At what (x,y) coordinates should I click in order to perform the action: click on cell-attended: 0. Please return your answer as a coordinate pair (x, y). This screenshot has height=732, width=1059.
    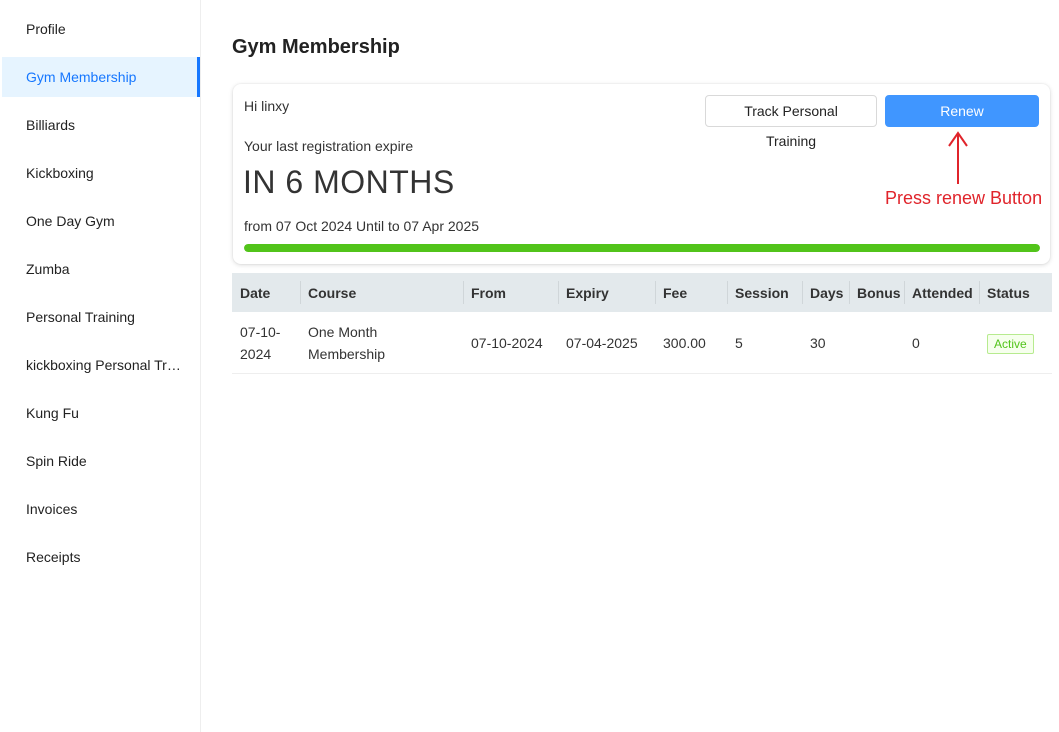
    Looking at the image, I should click on (941, 343).